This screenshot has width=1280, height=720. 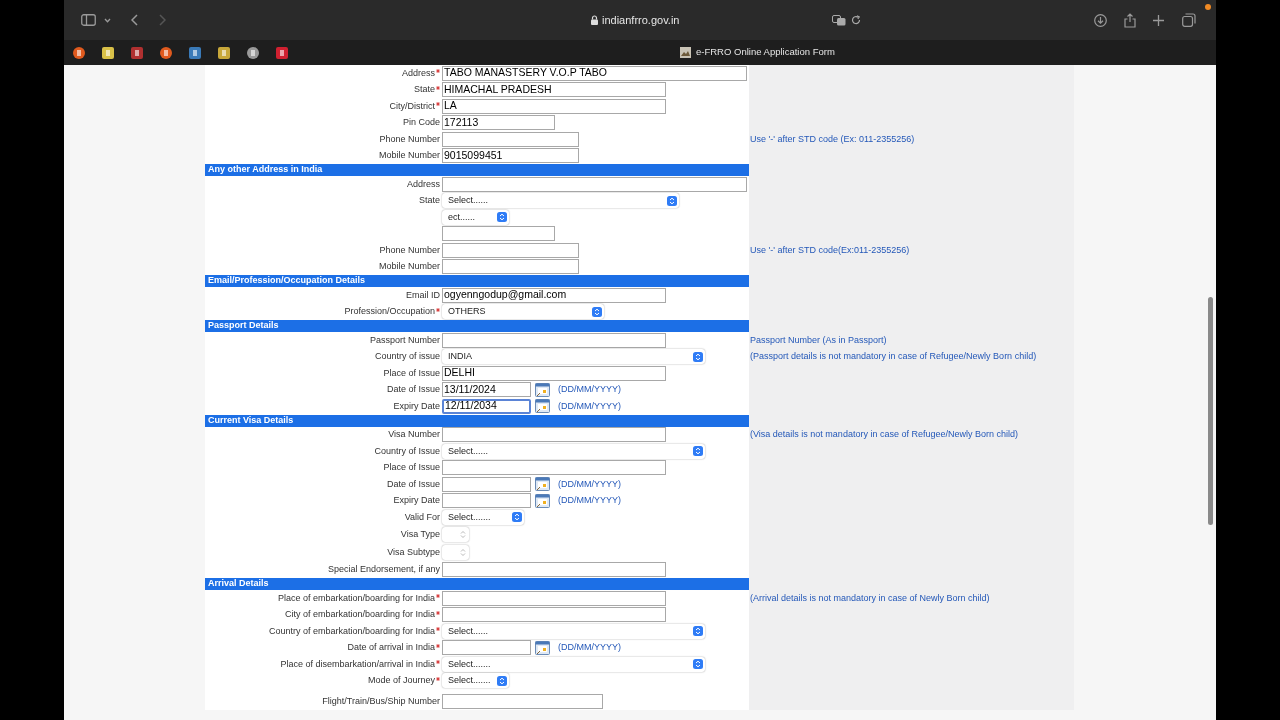 What do you see at coordinates (413, 552) in the screenshot?
I see `field-label: Visa Subtype` at bounding box center [413, 552].